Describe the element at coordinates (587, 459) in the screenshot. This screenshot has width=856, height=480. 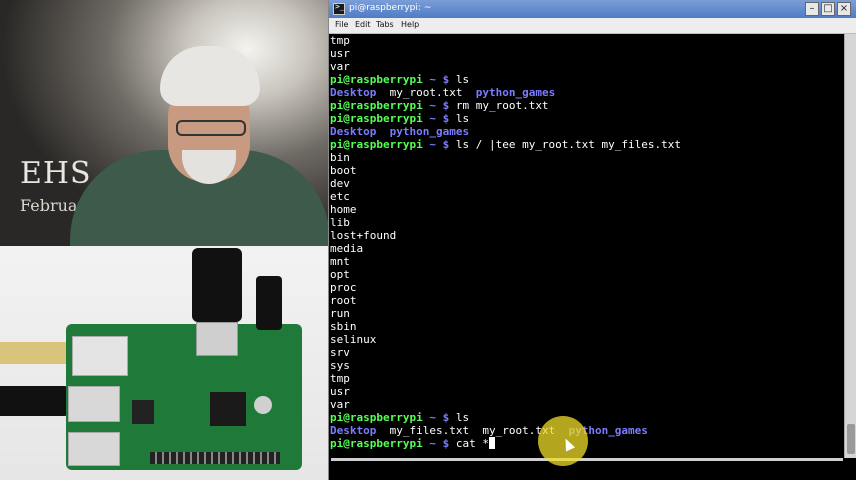
I see `horizontal-scrollbar` at that location.